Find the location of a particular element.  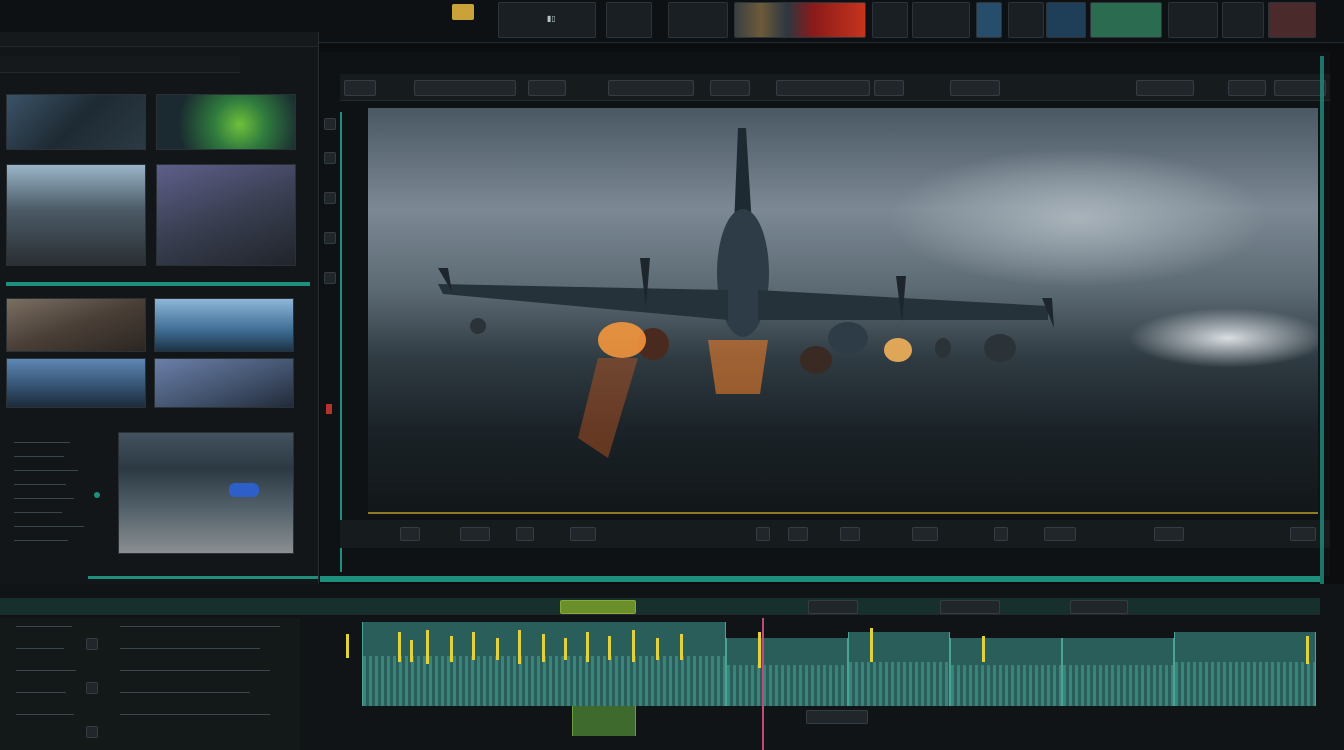

toolbar-icon-1: ▮▯ is located at coordinates (551, 18).